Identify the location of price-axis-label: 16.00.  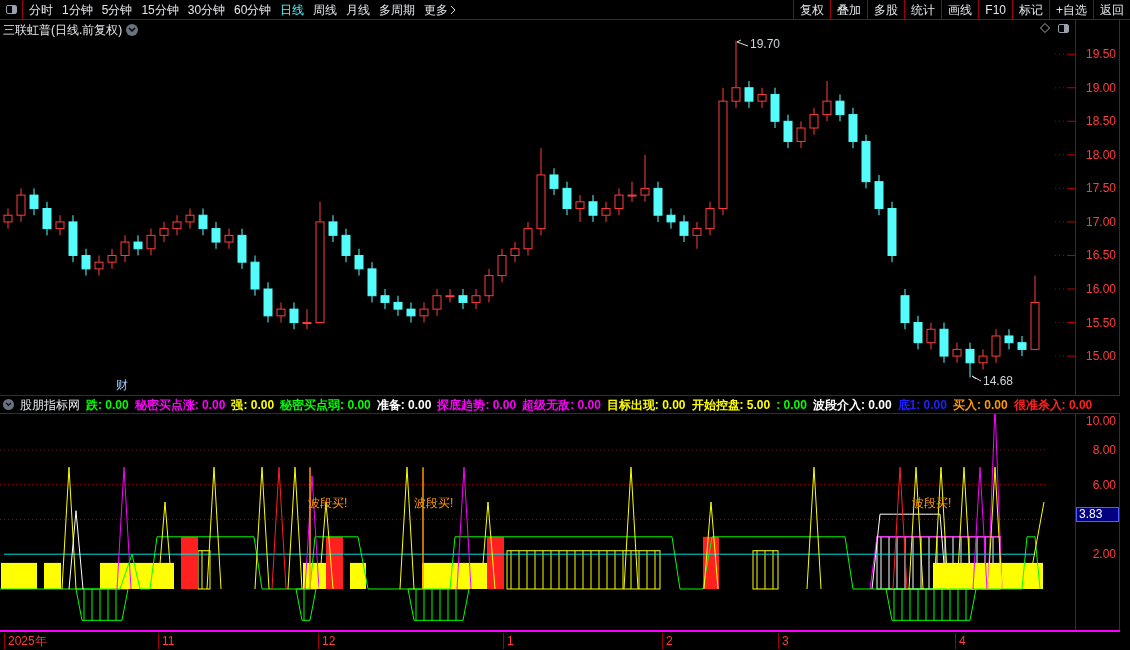
(1100, 289).